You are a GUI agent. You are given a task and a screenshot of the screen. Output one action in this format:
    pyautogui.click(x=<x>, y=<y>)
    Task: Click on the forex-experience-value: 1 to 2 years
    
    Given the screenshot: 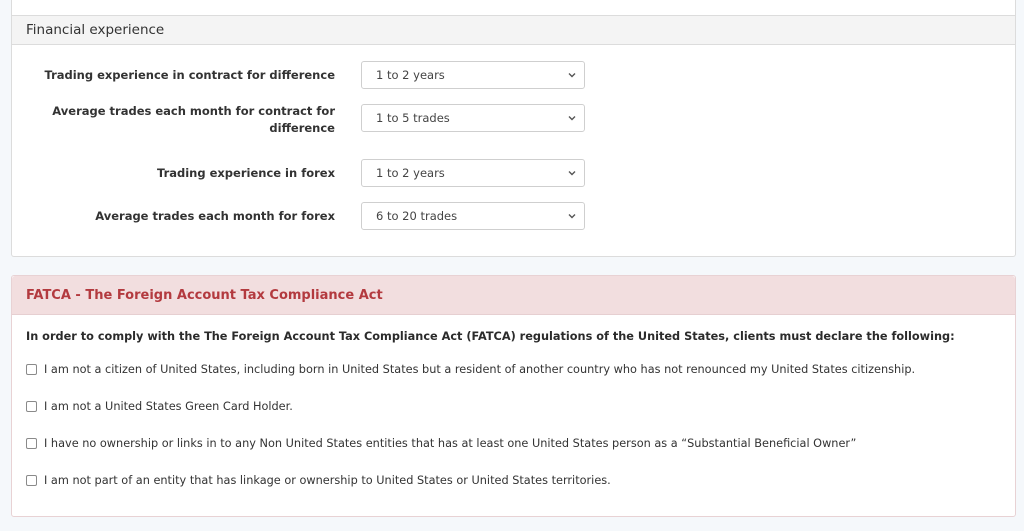 What is the action you would take?
    pyautogui.click(x=410, y=173)
    